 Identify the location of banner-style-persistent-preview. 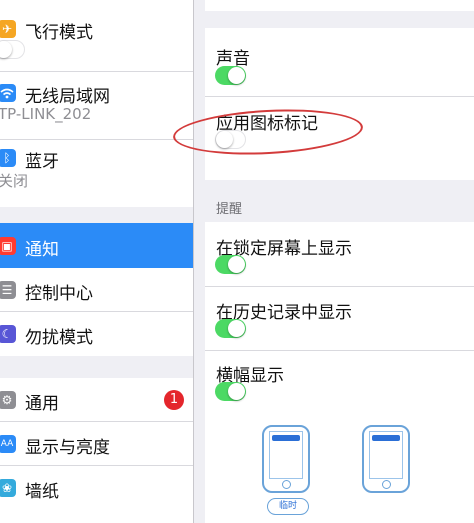
(386, 459).